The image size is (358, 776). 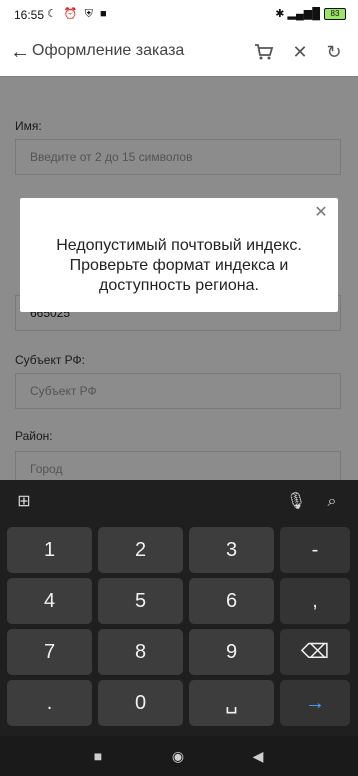 I want to click on key-1: 1, so click(x=49, y=550).